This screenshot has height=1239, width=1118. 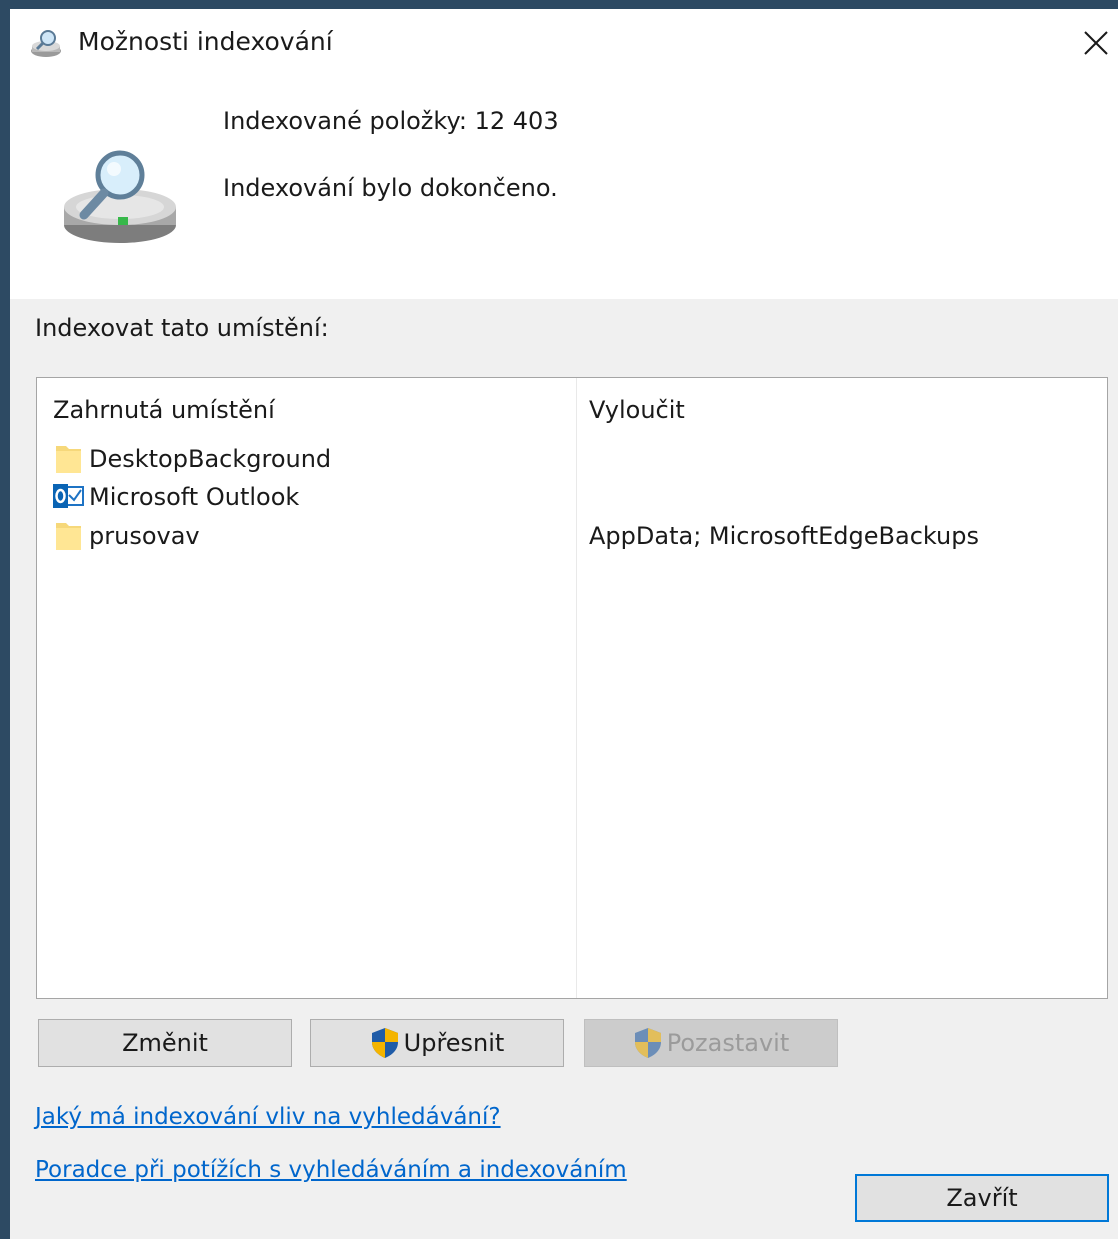 What do you see at coordinates (390, 188) in the screenshot?
I see `indexing-status-text: Indexování bylo dokončeno.` at bounding box center [390, 188].